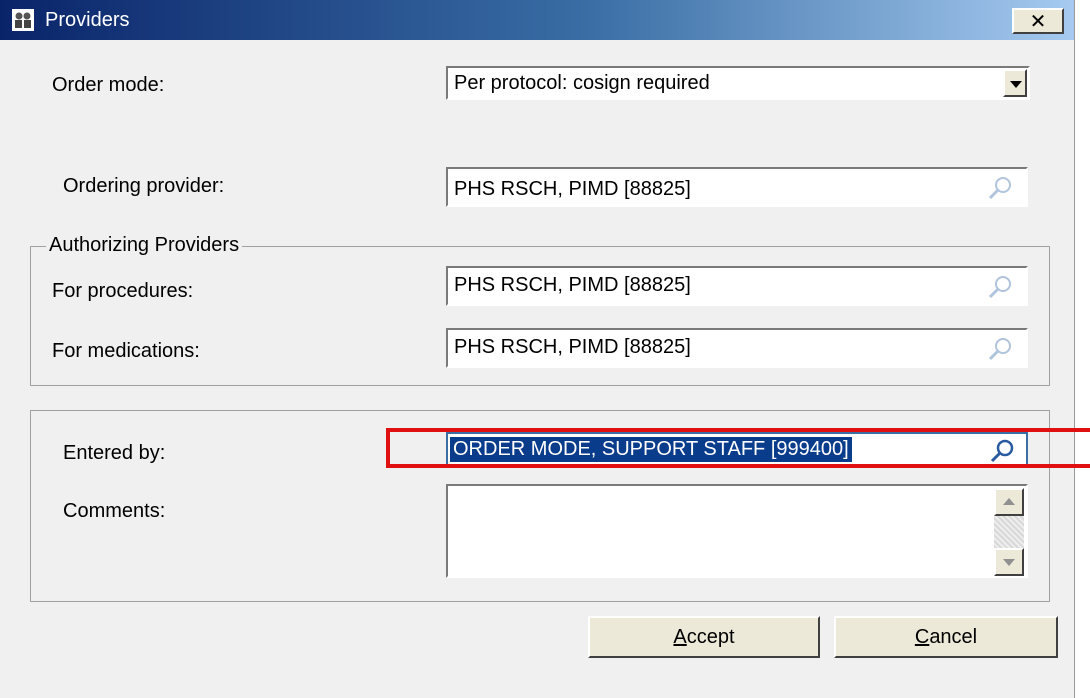 The height and width of the screenshot is (698, 1090). Describe the element at coordinates (1009, 502) in the screenshot. I see `scroll-up-icon` at that location.